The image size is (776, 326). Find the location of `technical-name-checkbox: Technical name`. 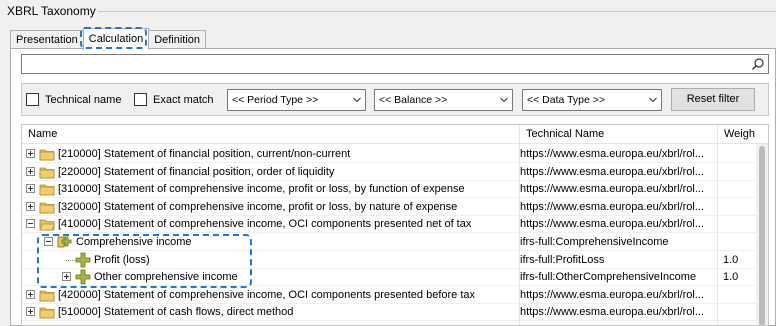

technical-name-checkbox: Technical name is located at coordinates (73, 99).